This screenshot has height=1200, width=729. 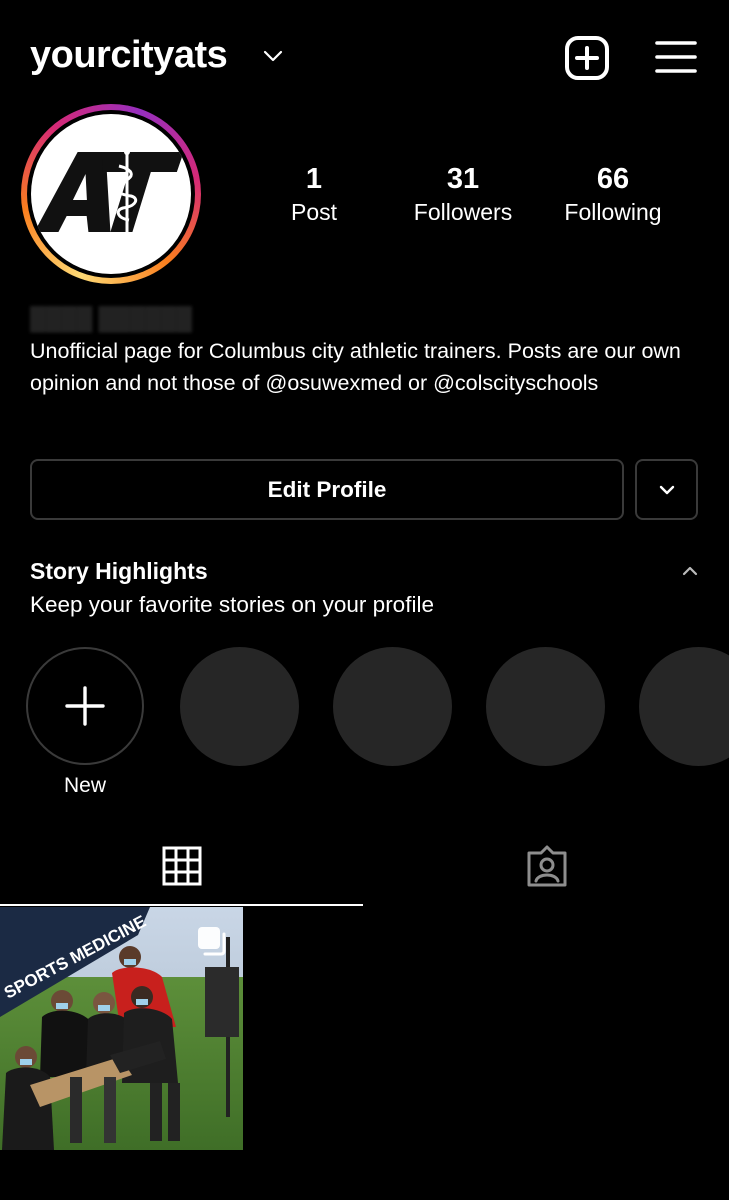 I want to click on followers-count: 31 Followers, so click(x=463, y=195).